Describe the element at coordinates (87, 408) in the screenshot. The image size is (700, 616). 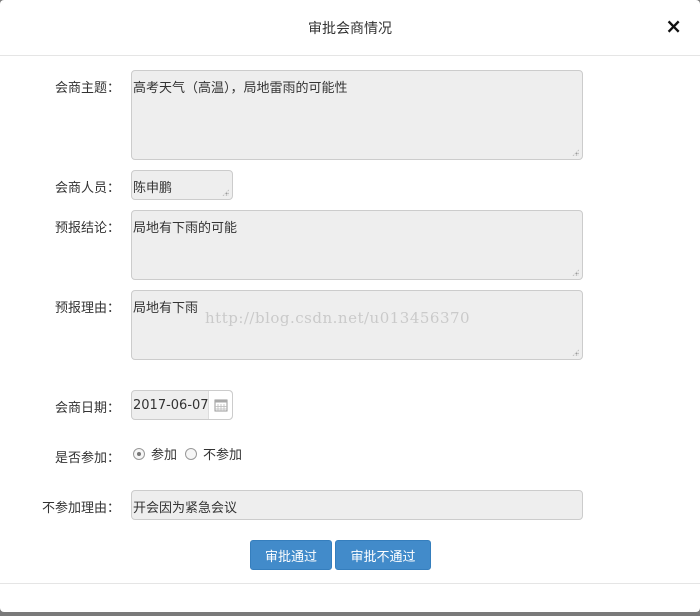
I see `date-label: 会商日期：` at that location.